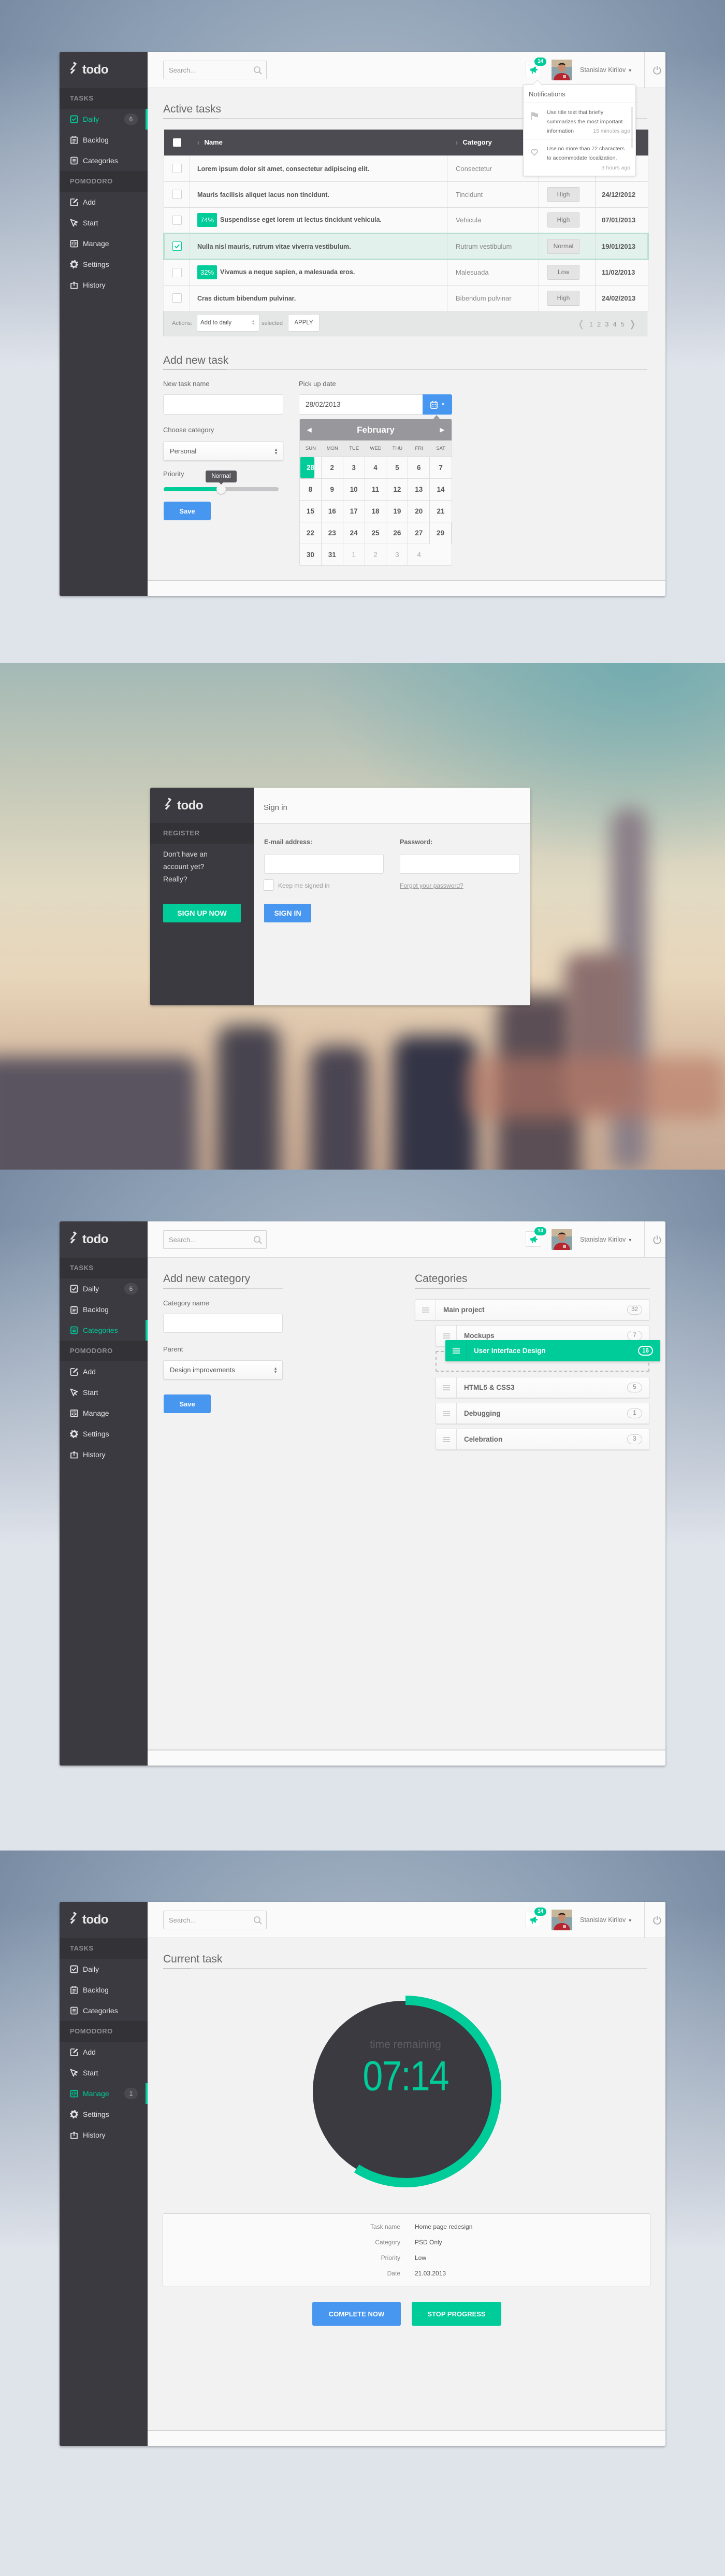 This screenshot has height=2576, width=725. Describe the element at coordinates (304, 323) in the screenshot. I see `apply-button: APPLY` at that location.